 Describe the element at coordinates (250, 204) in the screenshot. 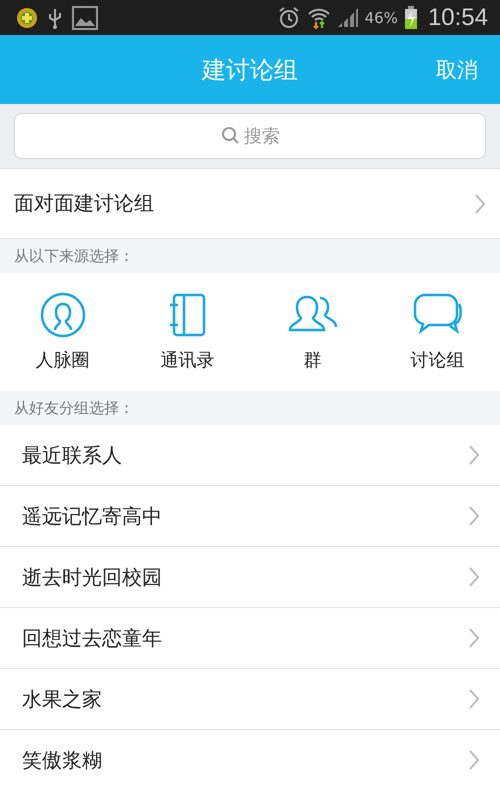

I see `face-to-face-row: 面对面建讨论组` at that location.